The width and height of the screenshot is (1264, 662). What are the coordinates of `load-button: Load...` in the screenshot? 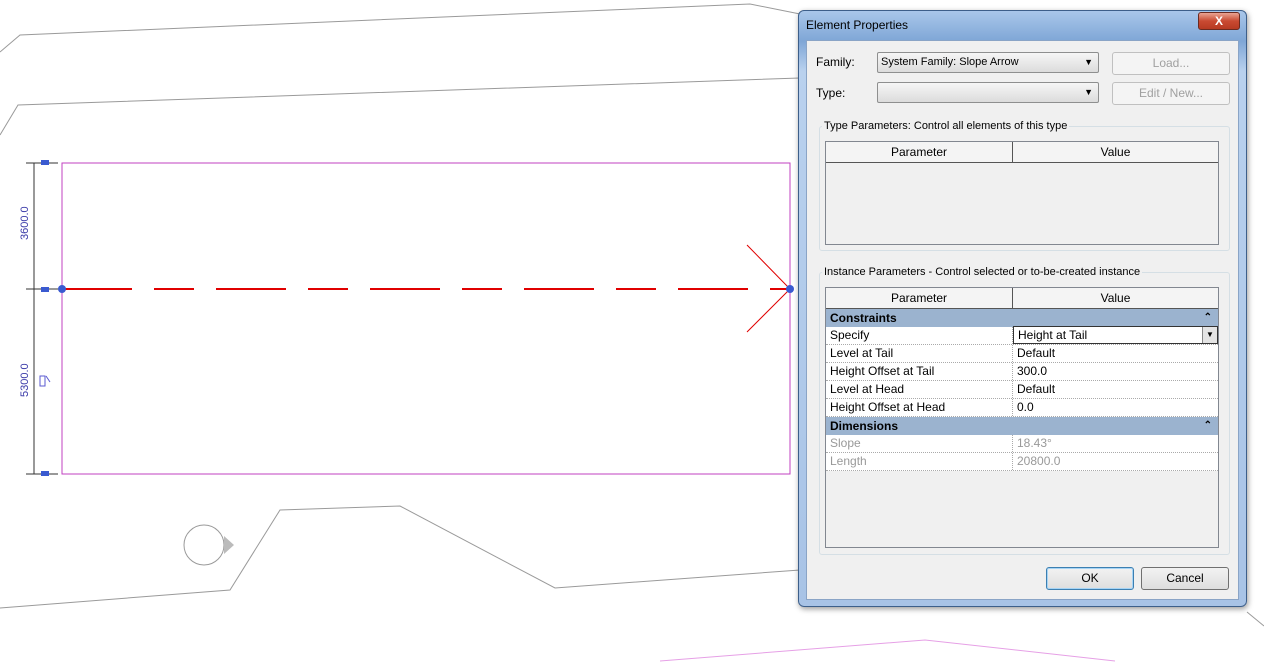 It's located at (1171, 63).